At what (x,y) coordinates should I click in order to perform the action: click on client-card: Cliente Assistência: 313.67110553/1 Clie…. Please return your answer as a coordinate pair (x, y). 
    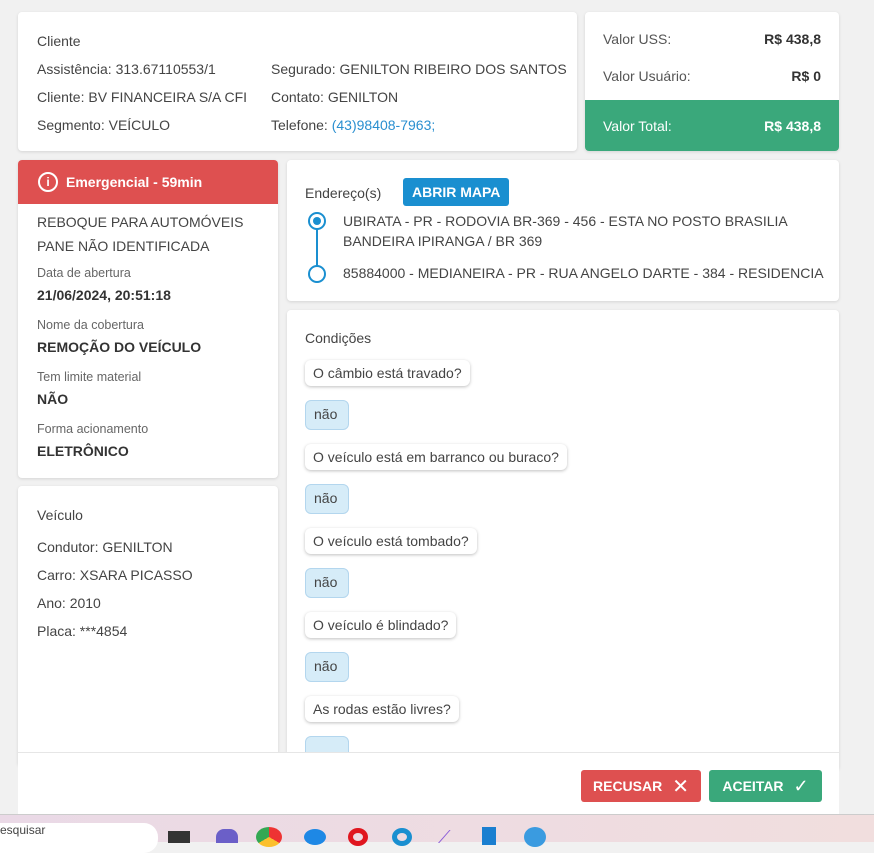
    Looking at the image, I should click on (297, 81).